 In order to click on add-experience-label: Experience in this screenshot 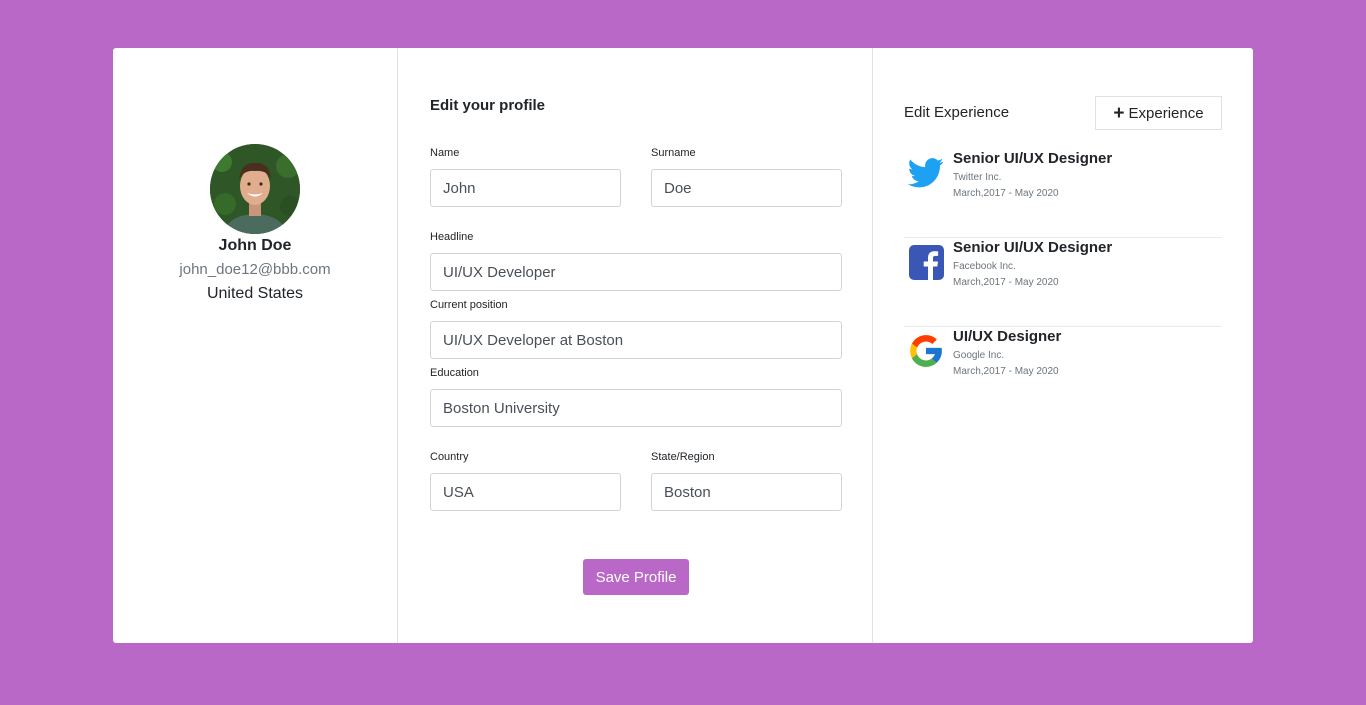, I will do `click(1166, 113)`.